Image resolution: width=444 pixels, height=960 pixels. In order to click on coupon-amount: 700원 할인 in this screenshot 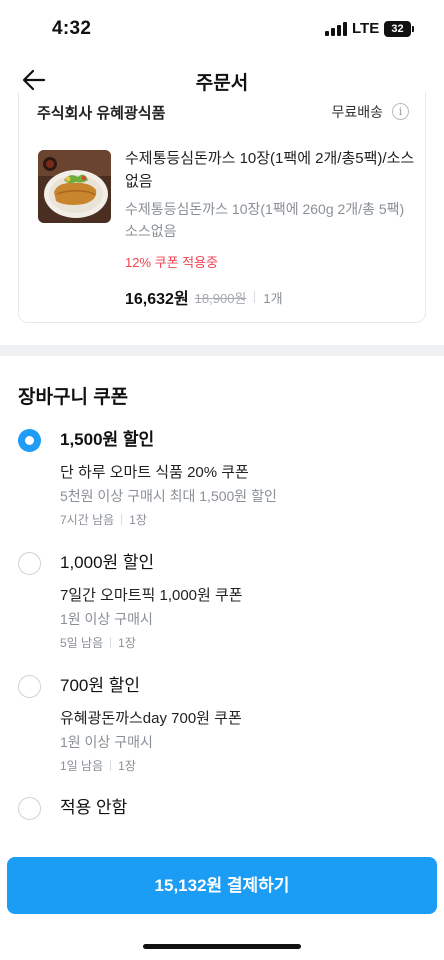, I will do `click(100, 685)`.